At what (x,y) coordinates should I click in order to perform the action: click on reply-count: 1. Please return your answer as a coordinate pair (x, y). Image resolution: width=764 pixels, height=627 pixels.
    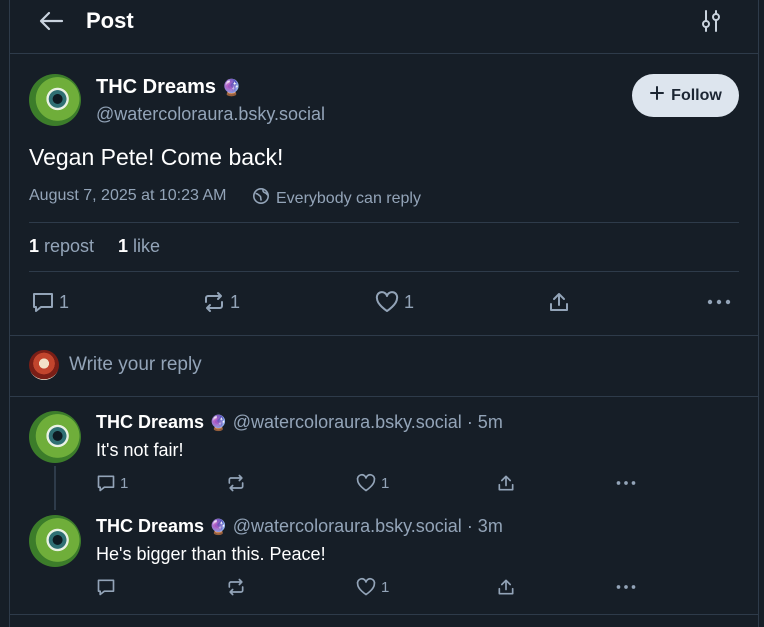
    Looking at the image, I should click on (64, 301).